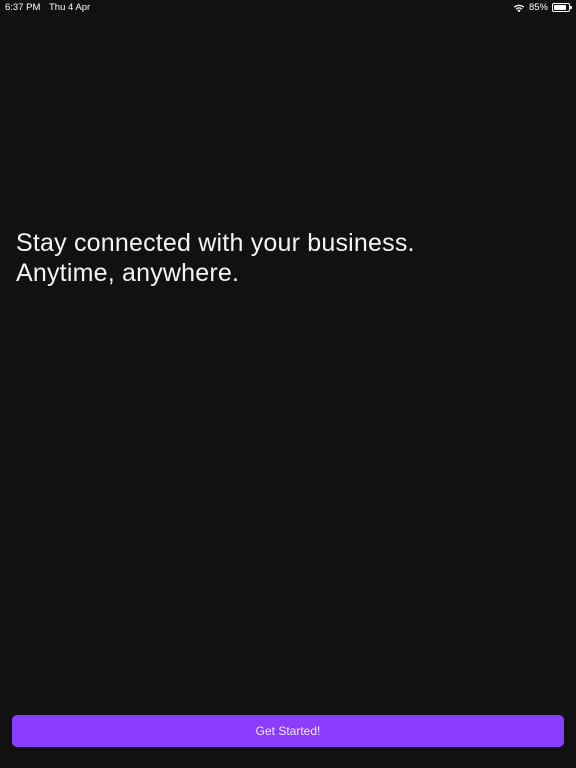  Describe the element at coordinates (538, 7) in the screenshot. I see `battery-percent: 85%` at that location.